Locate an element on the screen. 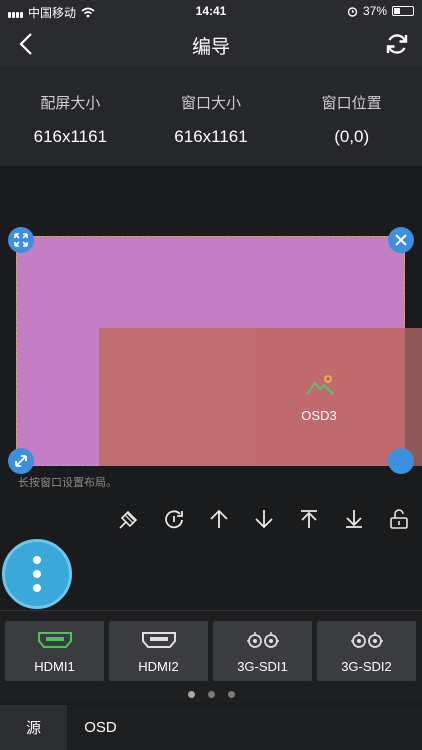 The image size is (422, 750). info-label: 窗口位置 is located at coordinates (351, 103).